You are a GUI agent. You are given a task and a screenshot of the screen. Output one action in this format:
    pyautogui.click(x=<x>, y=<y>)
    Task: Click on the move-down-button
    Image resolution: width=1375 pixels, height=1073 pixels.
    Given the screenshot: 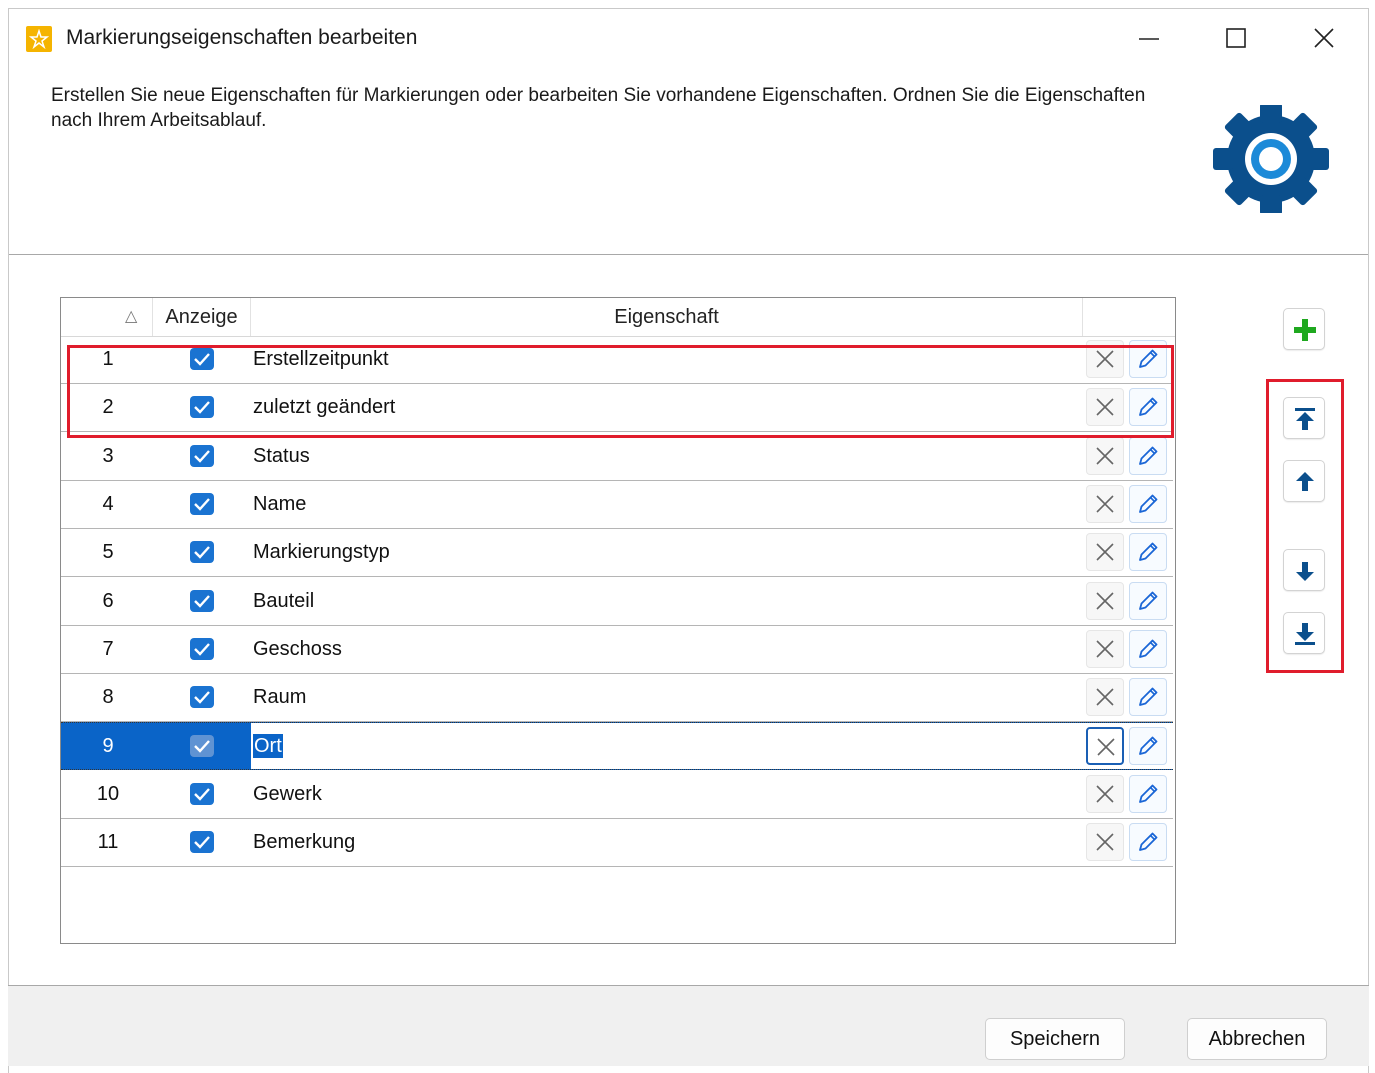 What is the action you would take?
    pyautogui.click(x=1304, y=570)
    